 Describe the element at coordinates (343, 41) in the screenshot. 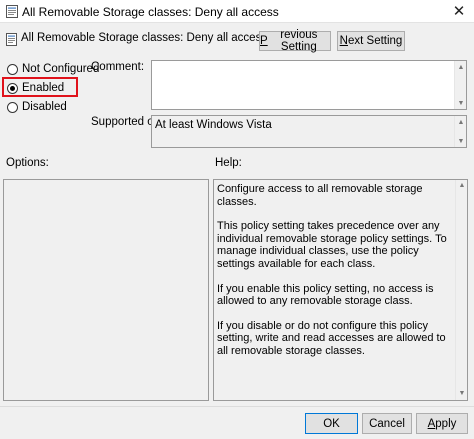

I see `next-setting-mnemonic: N` at that location.